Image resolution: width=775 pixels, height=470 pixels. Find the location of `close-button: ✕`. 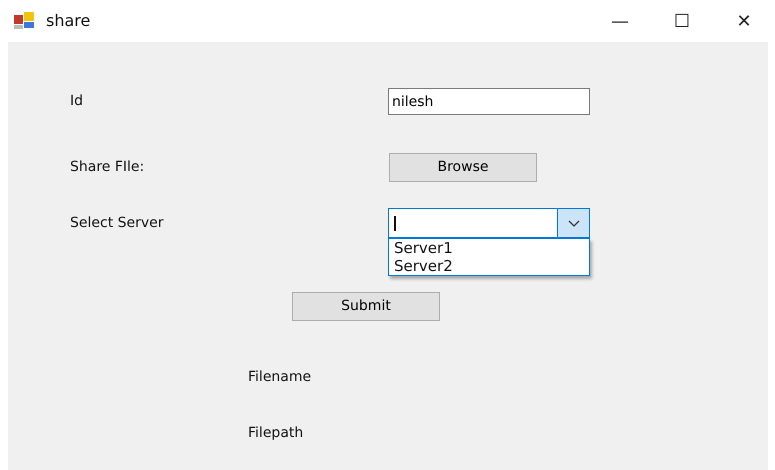

close-button: ✕ is located at coordinates (744, 21).